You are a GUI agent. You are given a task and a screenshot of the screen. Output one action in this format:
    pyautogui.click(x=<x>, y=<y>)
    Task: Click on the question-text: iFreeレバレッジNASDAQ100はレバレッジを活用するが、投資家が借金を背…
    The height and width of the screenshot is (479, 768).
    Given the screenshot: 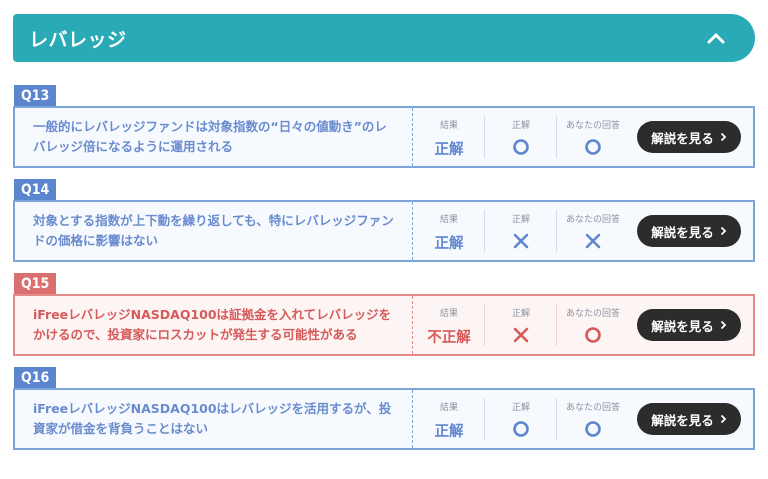 What is the action you would take?
    pyautogui.click(x=214, y=419)
    